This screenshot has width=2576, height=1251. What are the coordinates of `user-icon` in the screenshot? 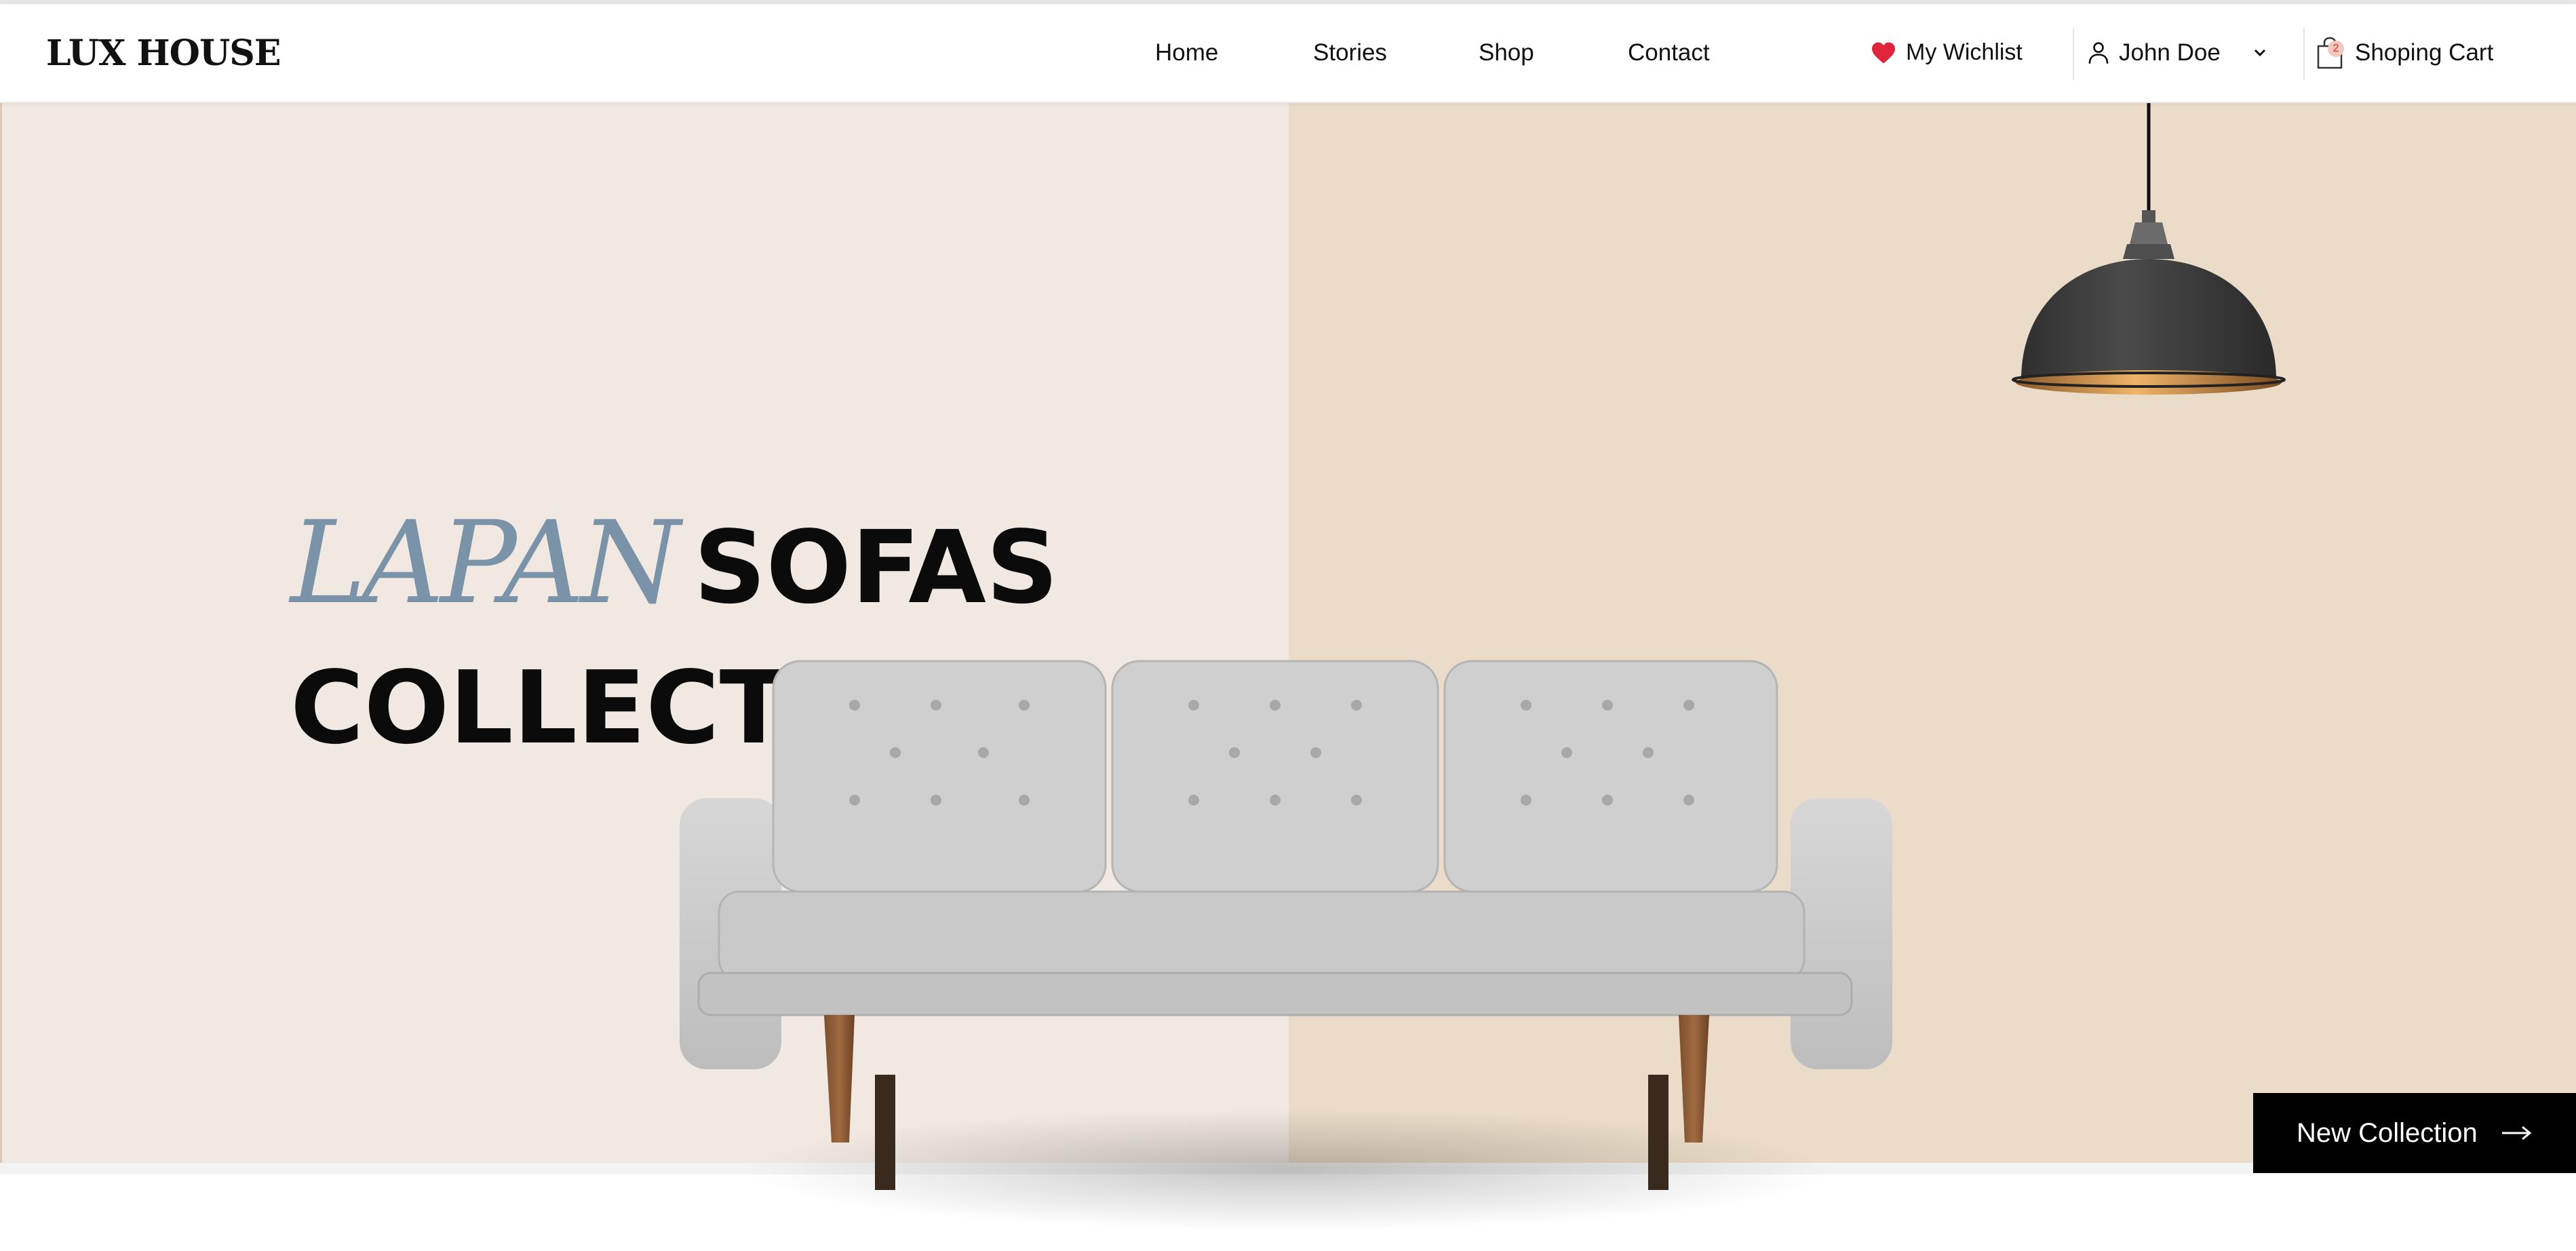 It's located at (2098, 53).